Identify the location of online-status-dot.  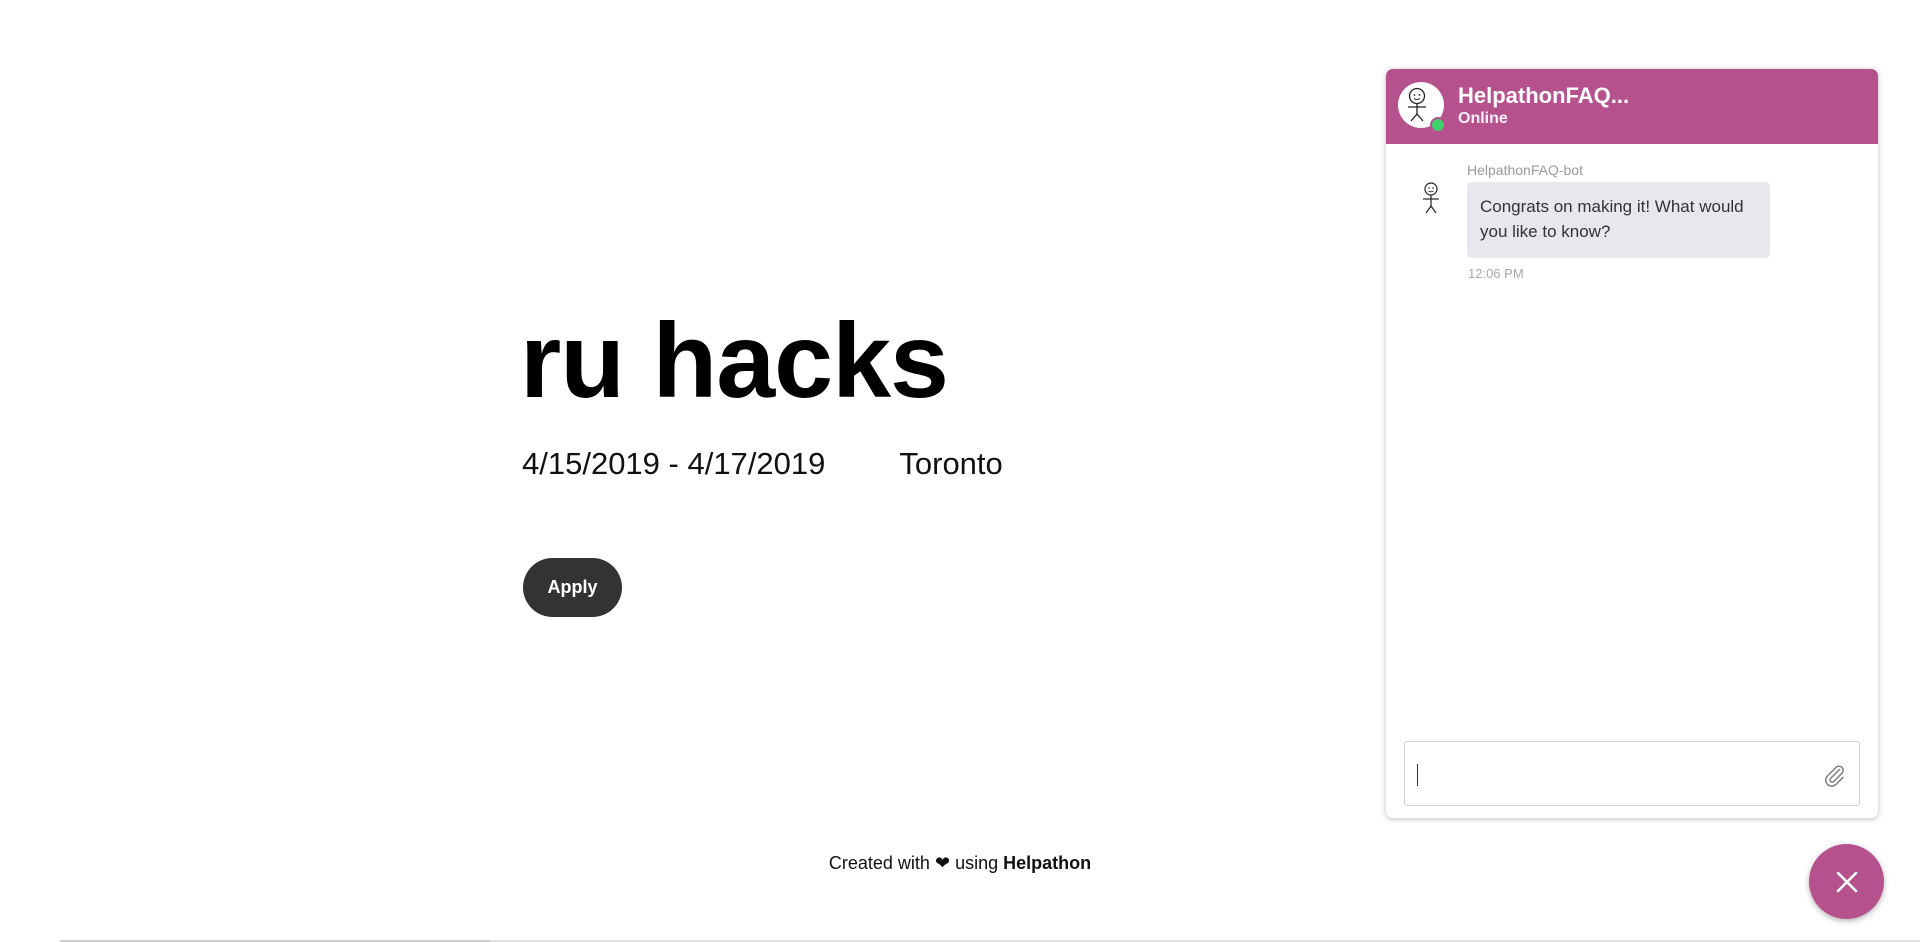
(1438, 125).